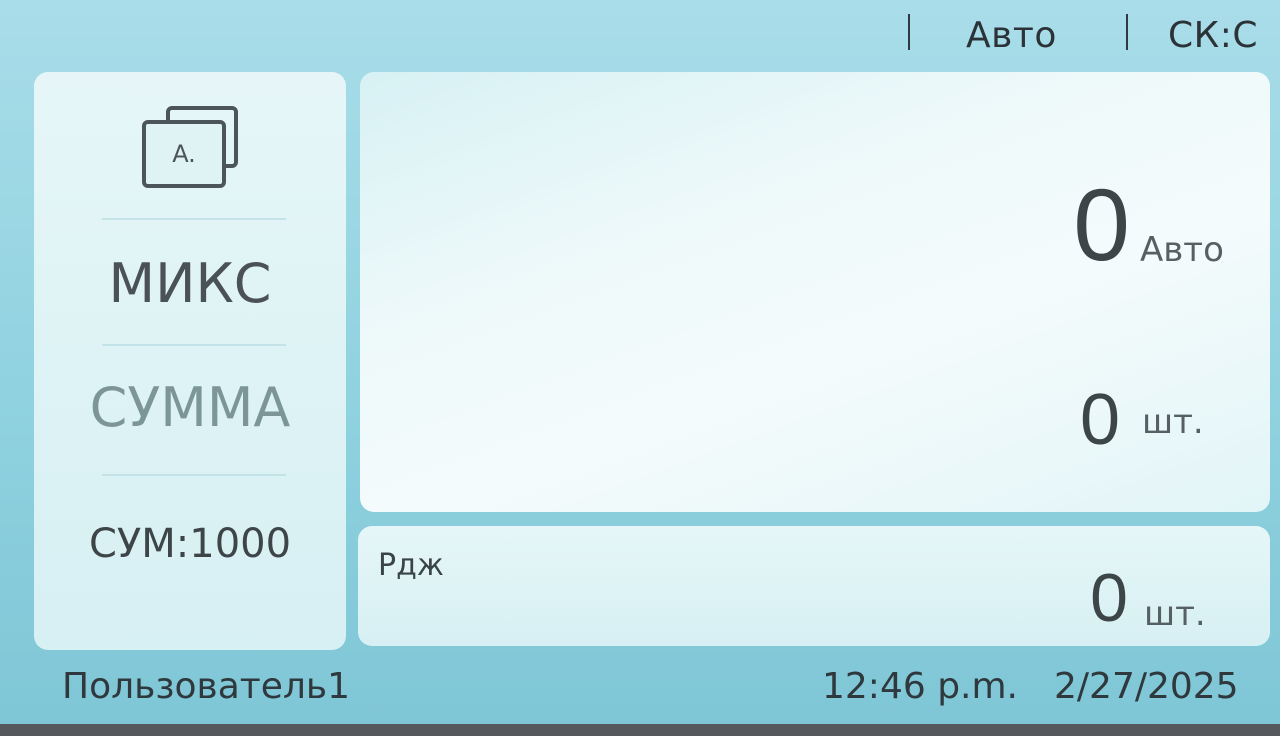  Describe the element at coordinates (190, 408) in the screenshot. I see `sum-mode-label: СУММА` at that location.